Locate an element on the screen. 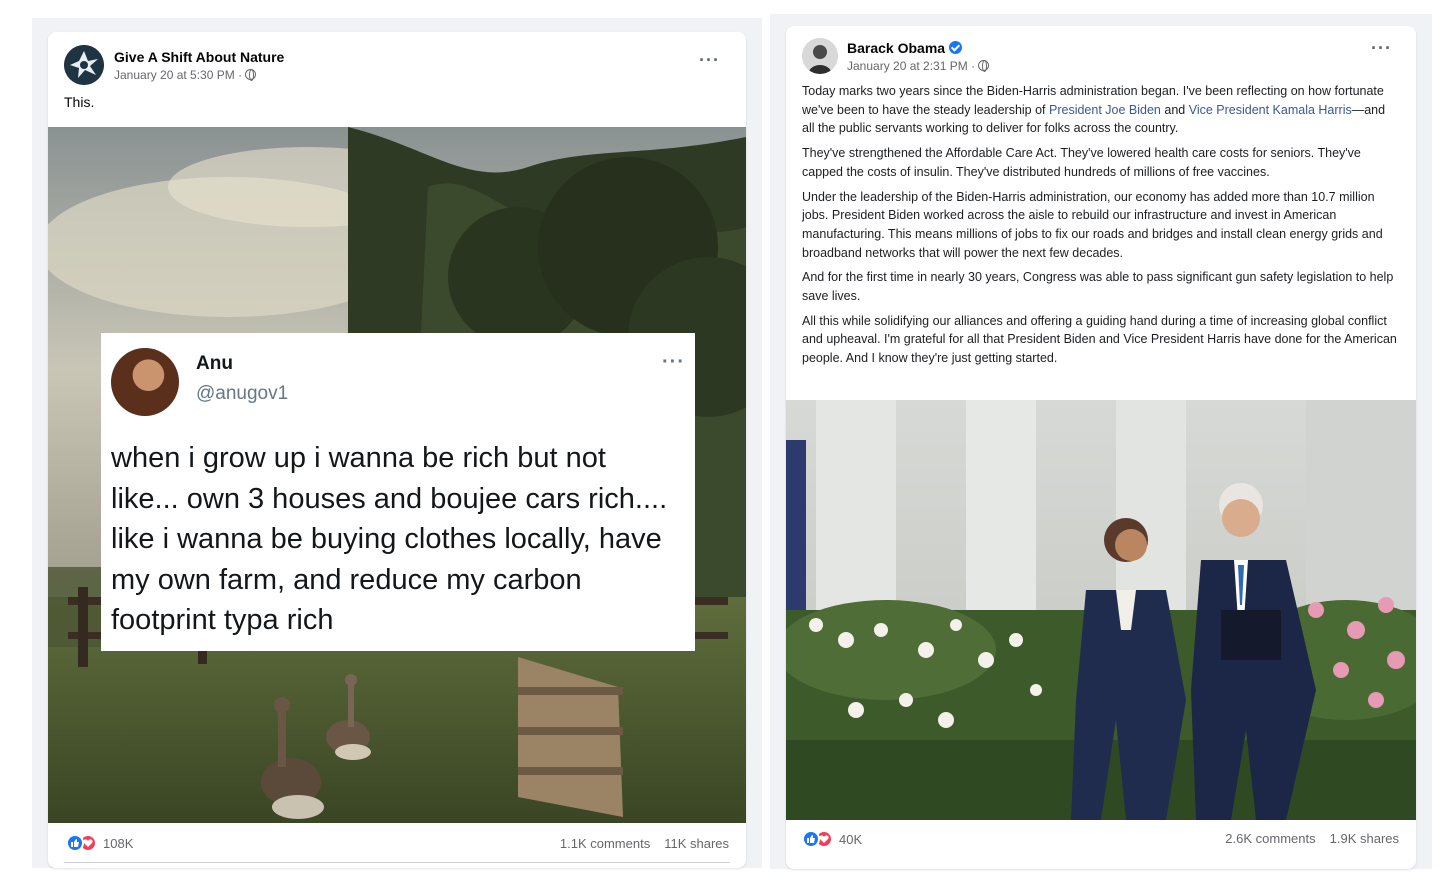 This screenshot has width=1456, height=895. engagement-stats: 1.1K comments 11K shares is located at coordinates (644, 843).